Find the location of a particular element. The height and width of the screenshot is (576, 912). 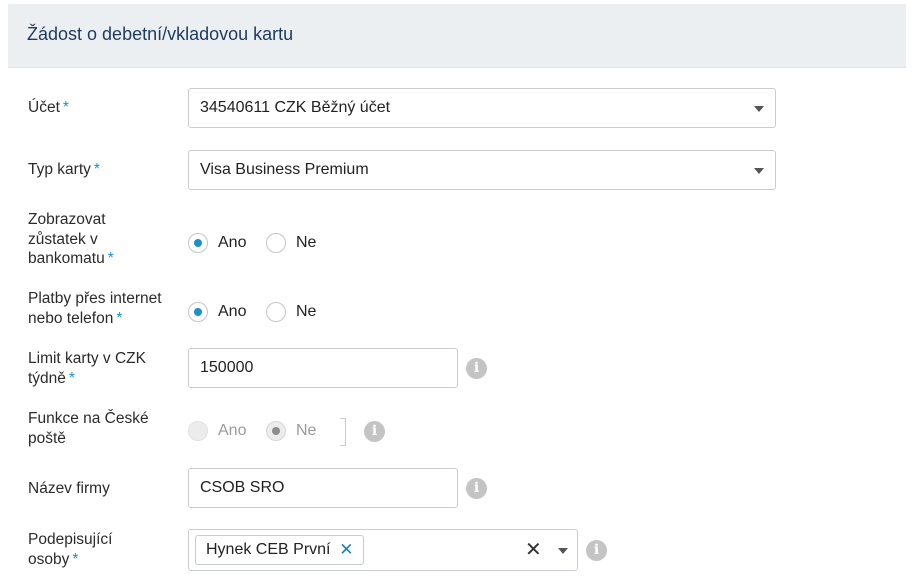

clear-icon: ✕ is located at coordinates (533, 550).